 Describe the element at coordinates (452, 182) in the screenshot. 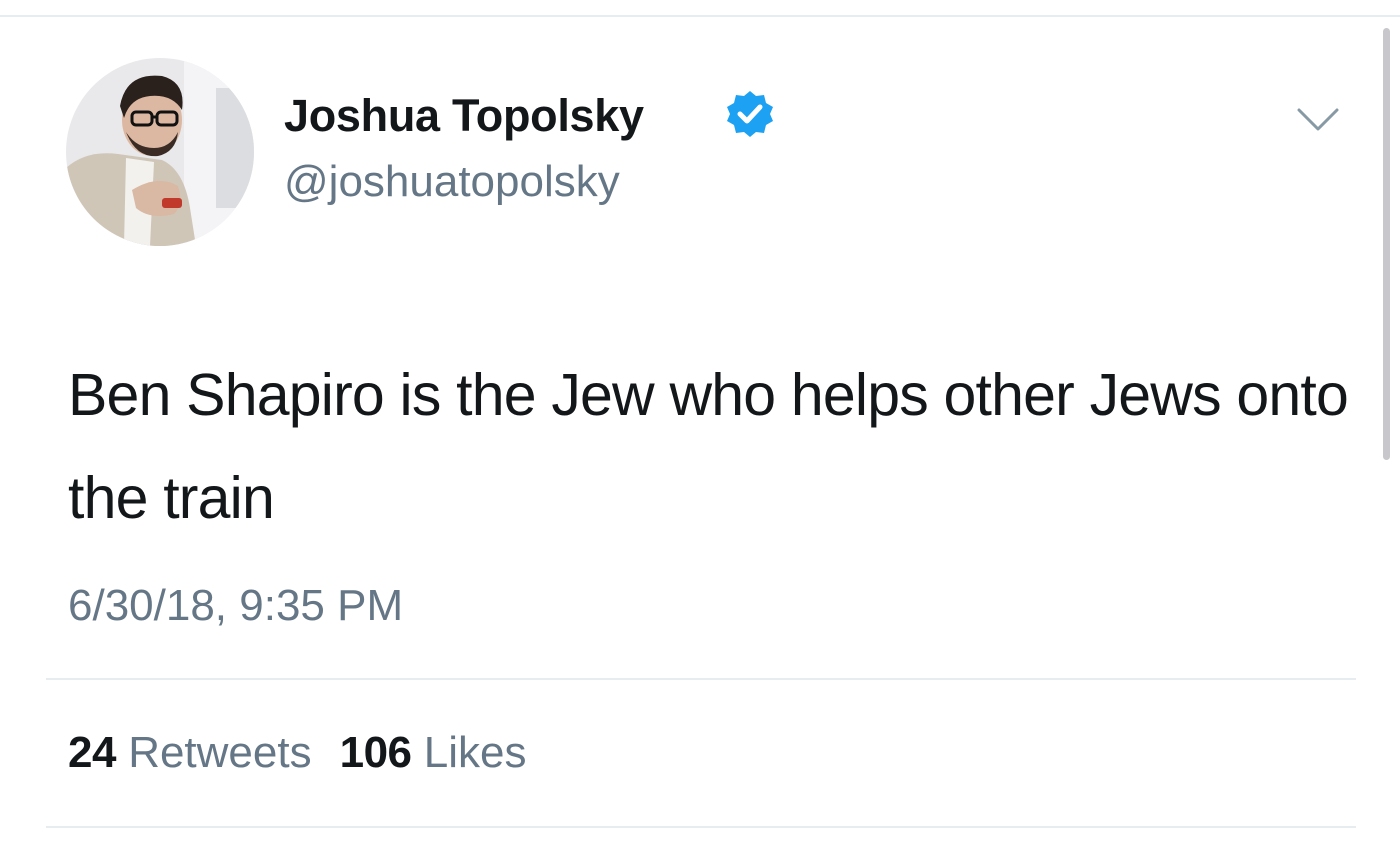

I see `author-handle: @joshuatopolsky` at that location.